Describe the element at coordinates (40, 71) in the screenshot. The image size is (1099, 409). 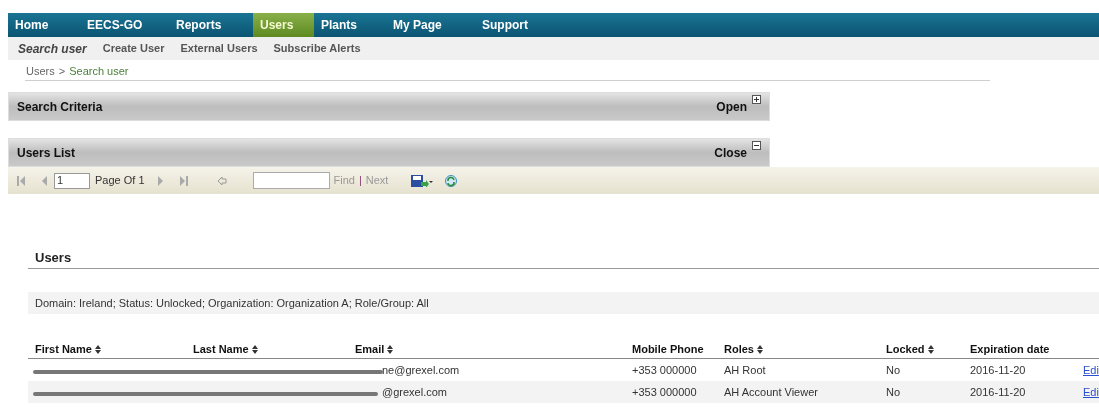
I see `breadcrumb-link: Users` at that location.